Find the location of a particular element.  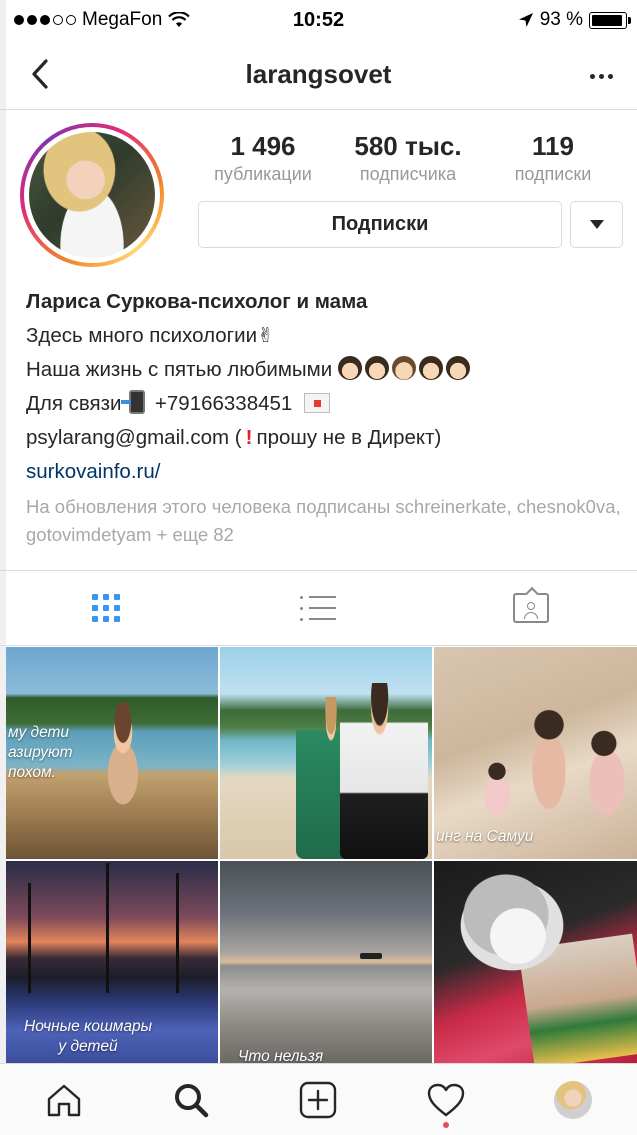

page-title: larangsovet is located at coordinates (318, 74).